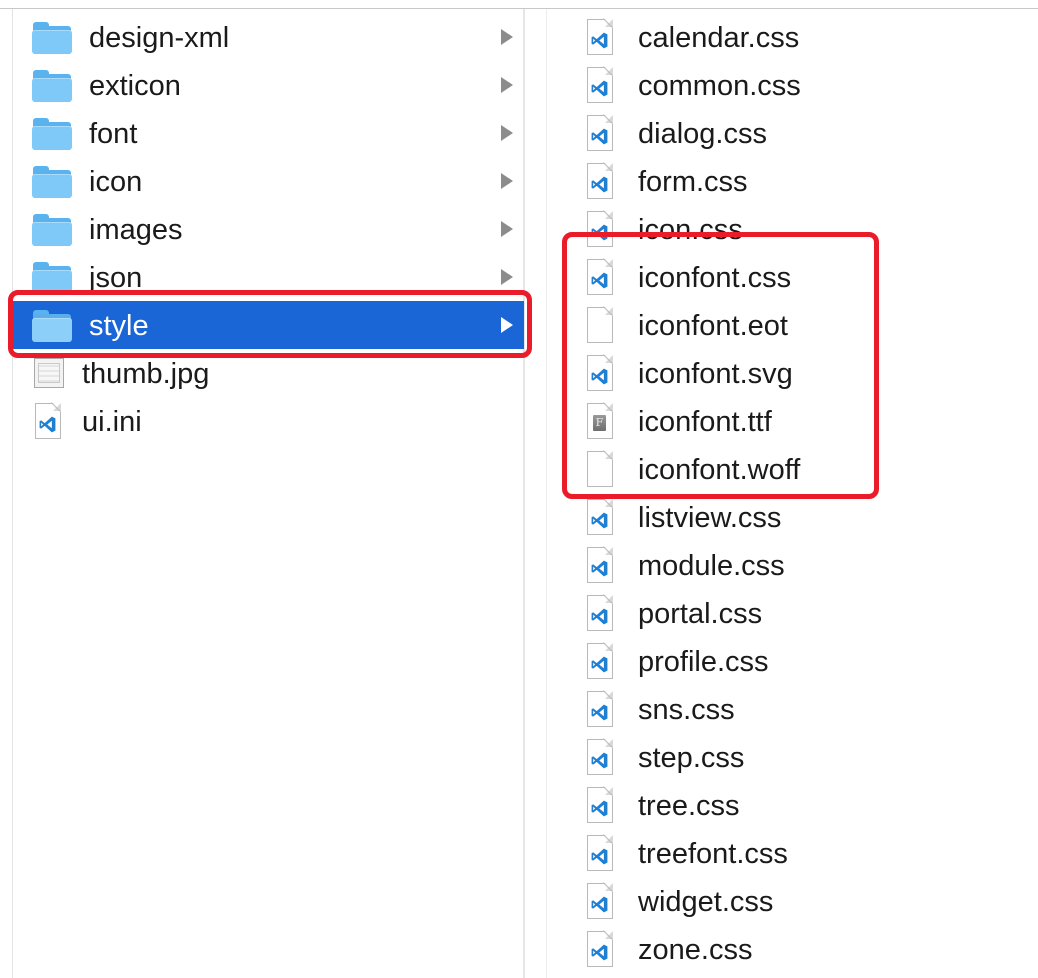 Image resolution: width=1038 pixels, height=978 pixels. Describe the element at coordinates (695, 950) in the screenshot. I see `item-label: zone.css` at that location.